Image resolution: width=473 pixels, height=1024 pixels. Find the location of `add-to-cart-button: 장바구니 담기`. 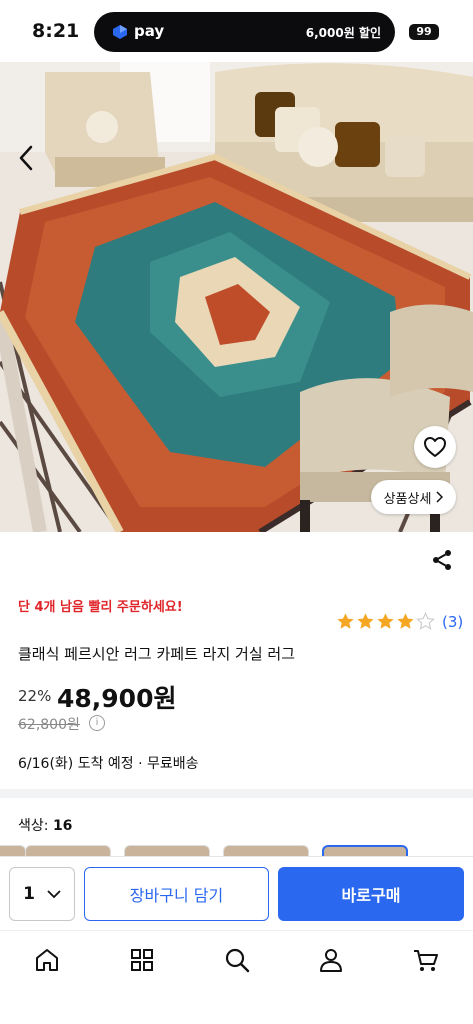

add-to-cart-button: 장바구니 담기 is located at coordinates (176, 894).